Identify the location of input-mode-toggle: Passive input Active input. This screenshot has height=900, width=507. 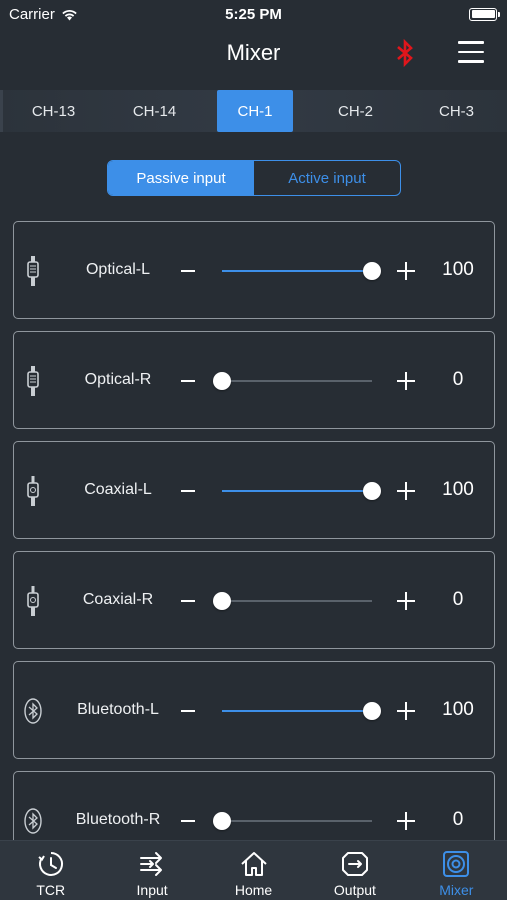
(254, 178).